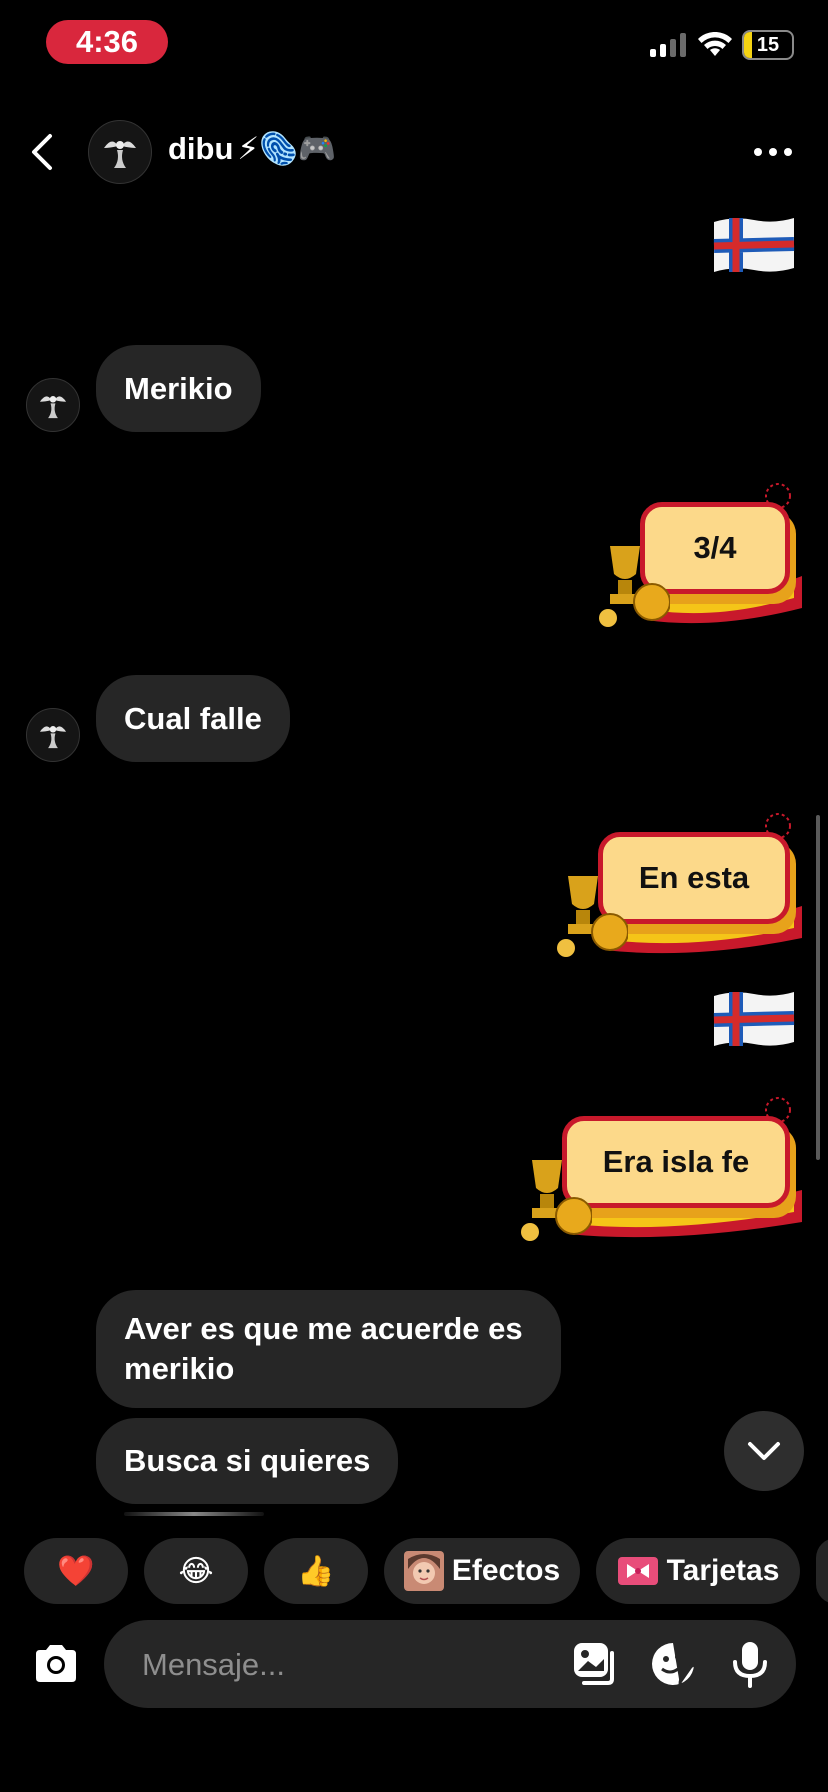 The width and height of the screenshot is (828, 1792). I want to click on outgoing-sticker-message: 3/4, so click(701, 558).